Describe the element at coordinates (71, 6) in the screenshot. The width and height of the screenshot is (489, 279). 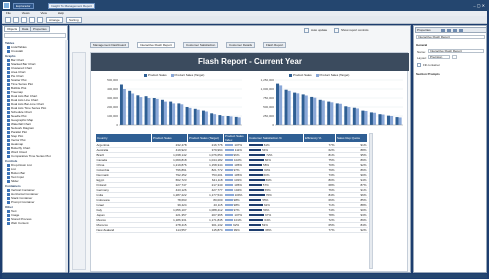
I see `tab-report: Insight To Management Report` at that location.